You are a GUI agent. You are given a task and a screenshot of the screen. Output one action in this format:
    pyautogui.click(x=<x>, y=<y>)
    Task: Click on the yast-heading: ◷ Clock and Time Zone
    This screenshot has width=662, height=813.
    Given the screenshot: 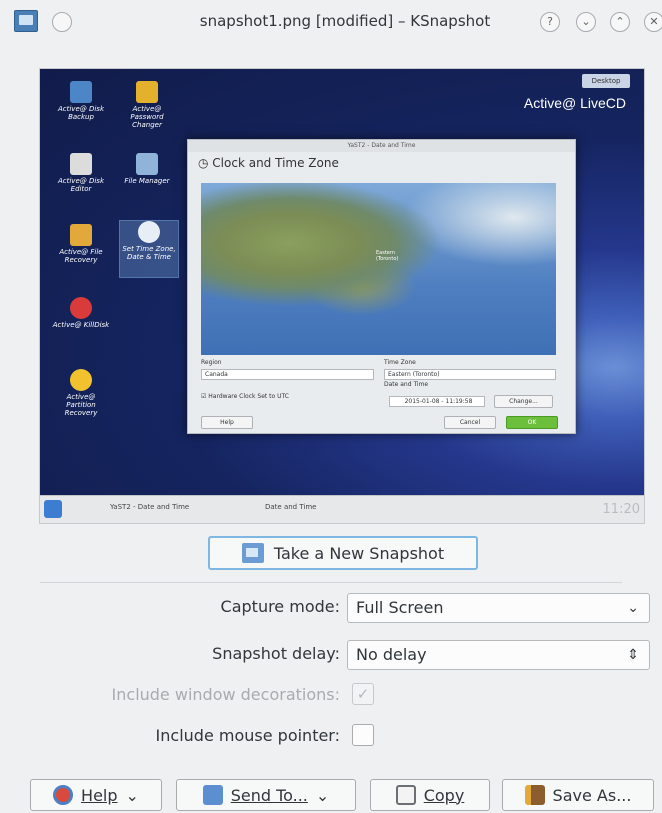 What is the action you would take?
    pyautogui.click(x=381, y=162)
    